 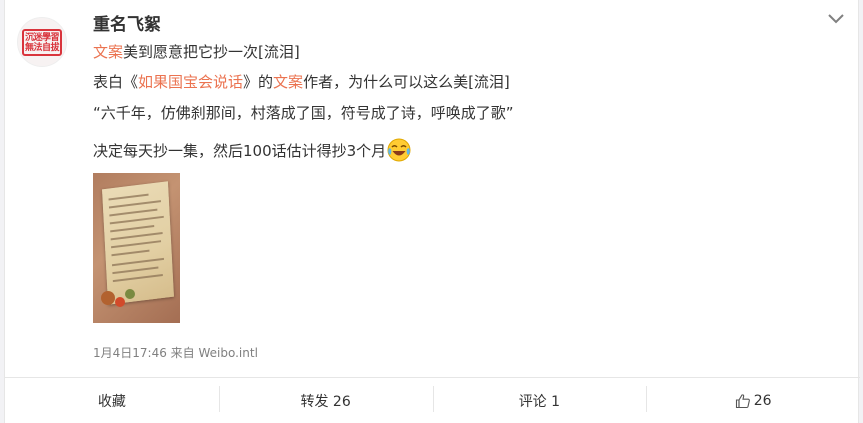 I want to click on post-text: 决定每天抄一集，然后100话估计得抄3个月, so click(x=240, y=151).